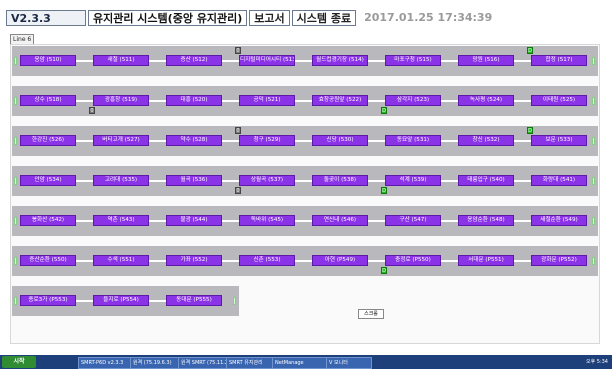 This screenshot has width=612, height=369. Describe the element at coordinates (155, 363) in the screenshot. I see `taskbar-task: 원격 (75.19.6.3)` at that location.